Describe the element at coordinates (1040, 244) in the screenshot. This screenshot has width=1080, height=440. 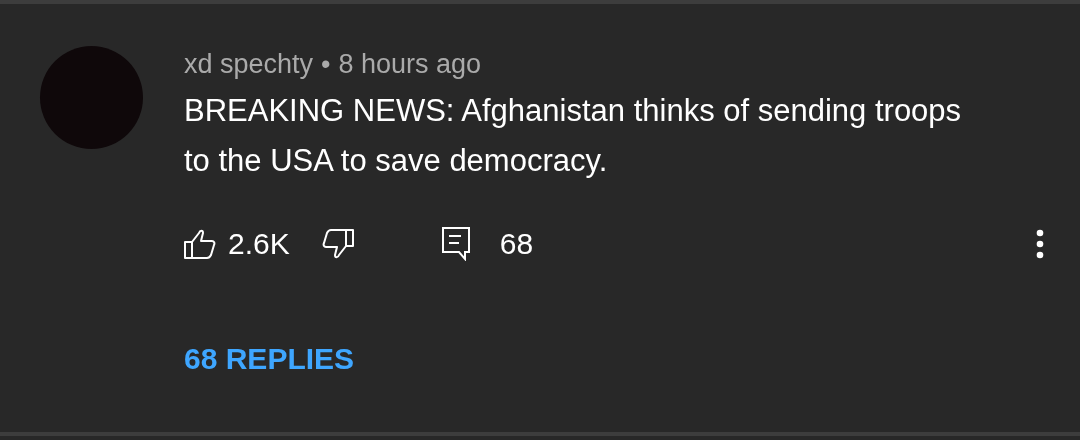
I see `more-options-icon` at that location.